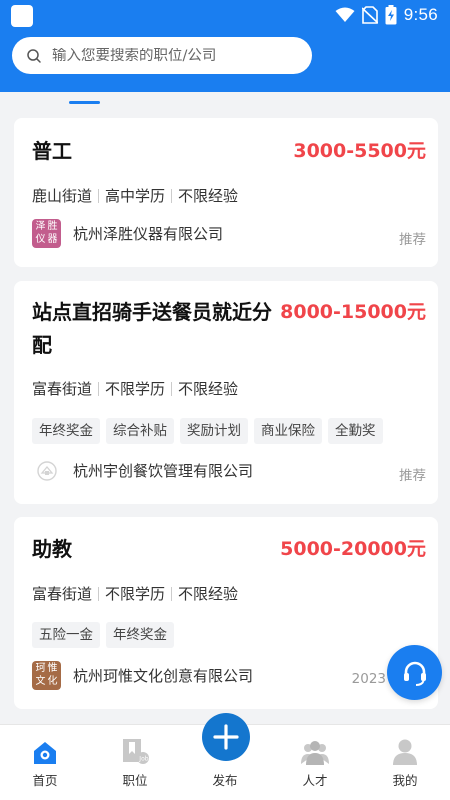 The height and width of the screenshot is (800, 450). Describe the element at coordinates (369, 15) in the screenshot. I see `no-sim-icon` at that location.